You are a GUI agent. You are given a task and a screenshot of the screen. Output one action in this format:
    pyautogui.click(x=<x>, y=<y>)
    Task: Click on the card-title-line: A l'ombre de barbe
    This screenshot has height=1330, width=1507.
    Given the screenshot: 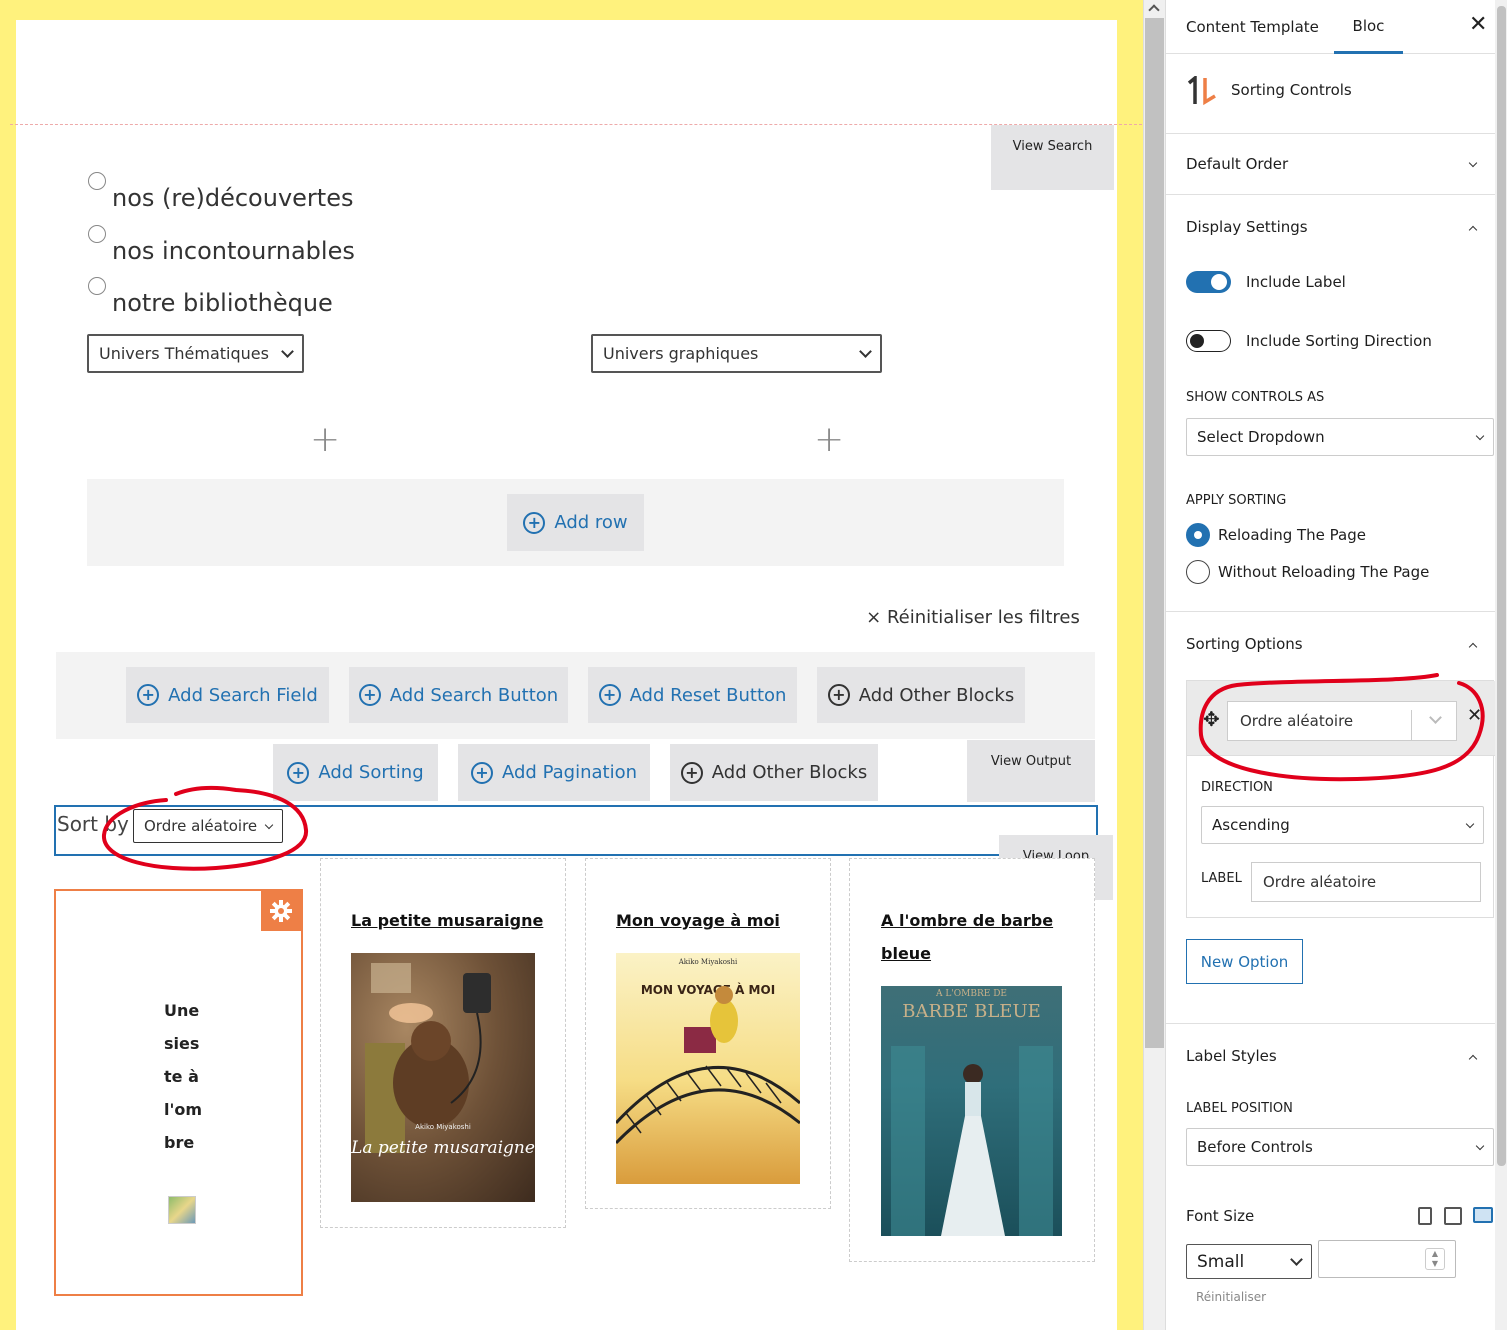 What is the action you would take?
    pyautogui.click(x=967, y=920)
    